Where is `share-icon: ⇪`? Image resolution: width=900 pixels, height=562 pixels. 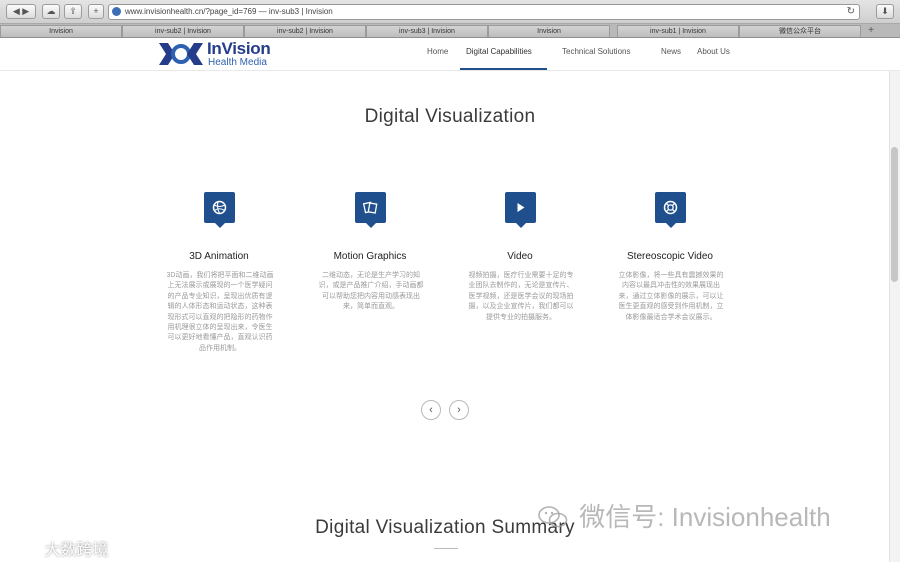 share-icon: ⇪ is located at coordinates (73, 11).